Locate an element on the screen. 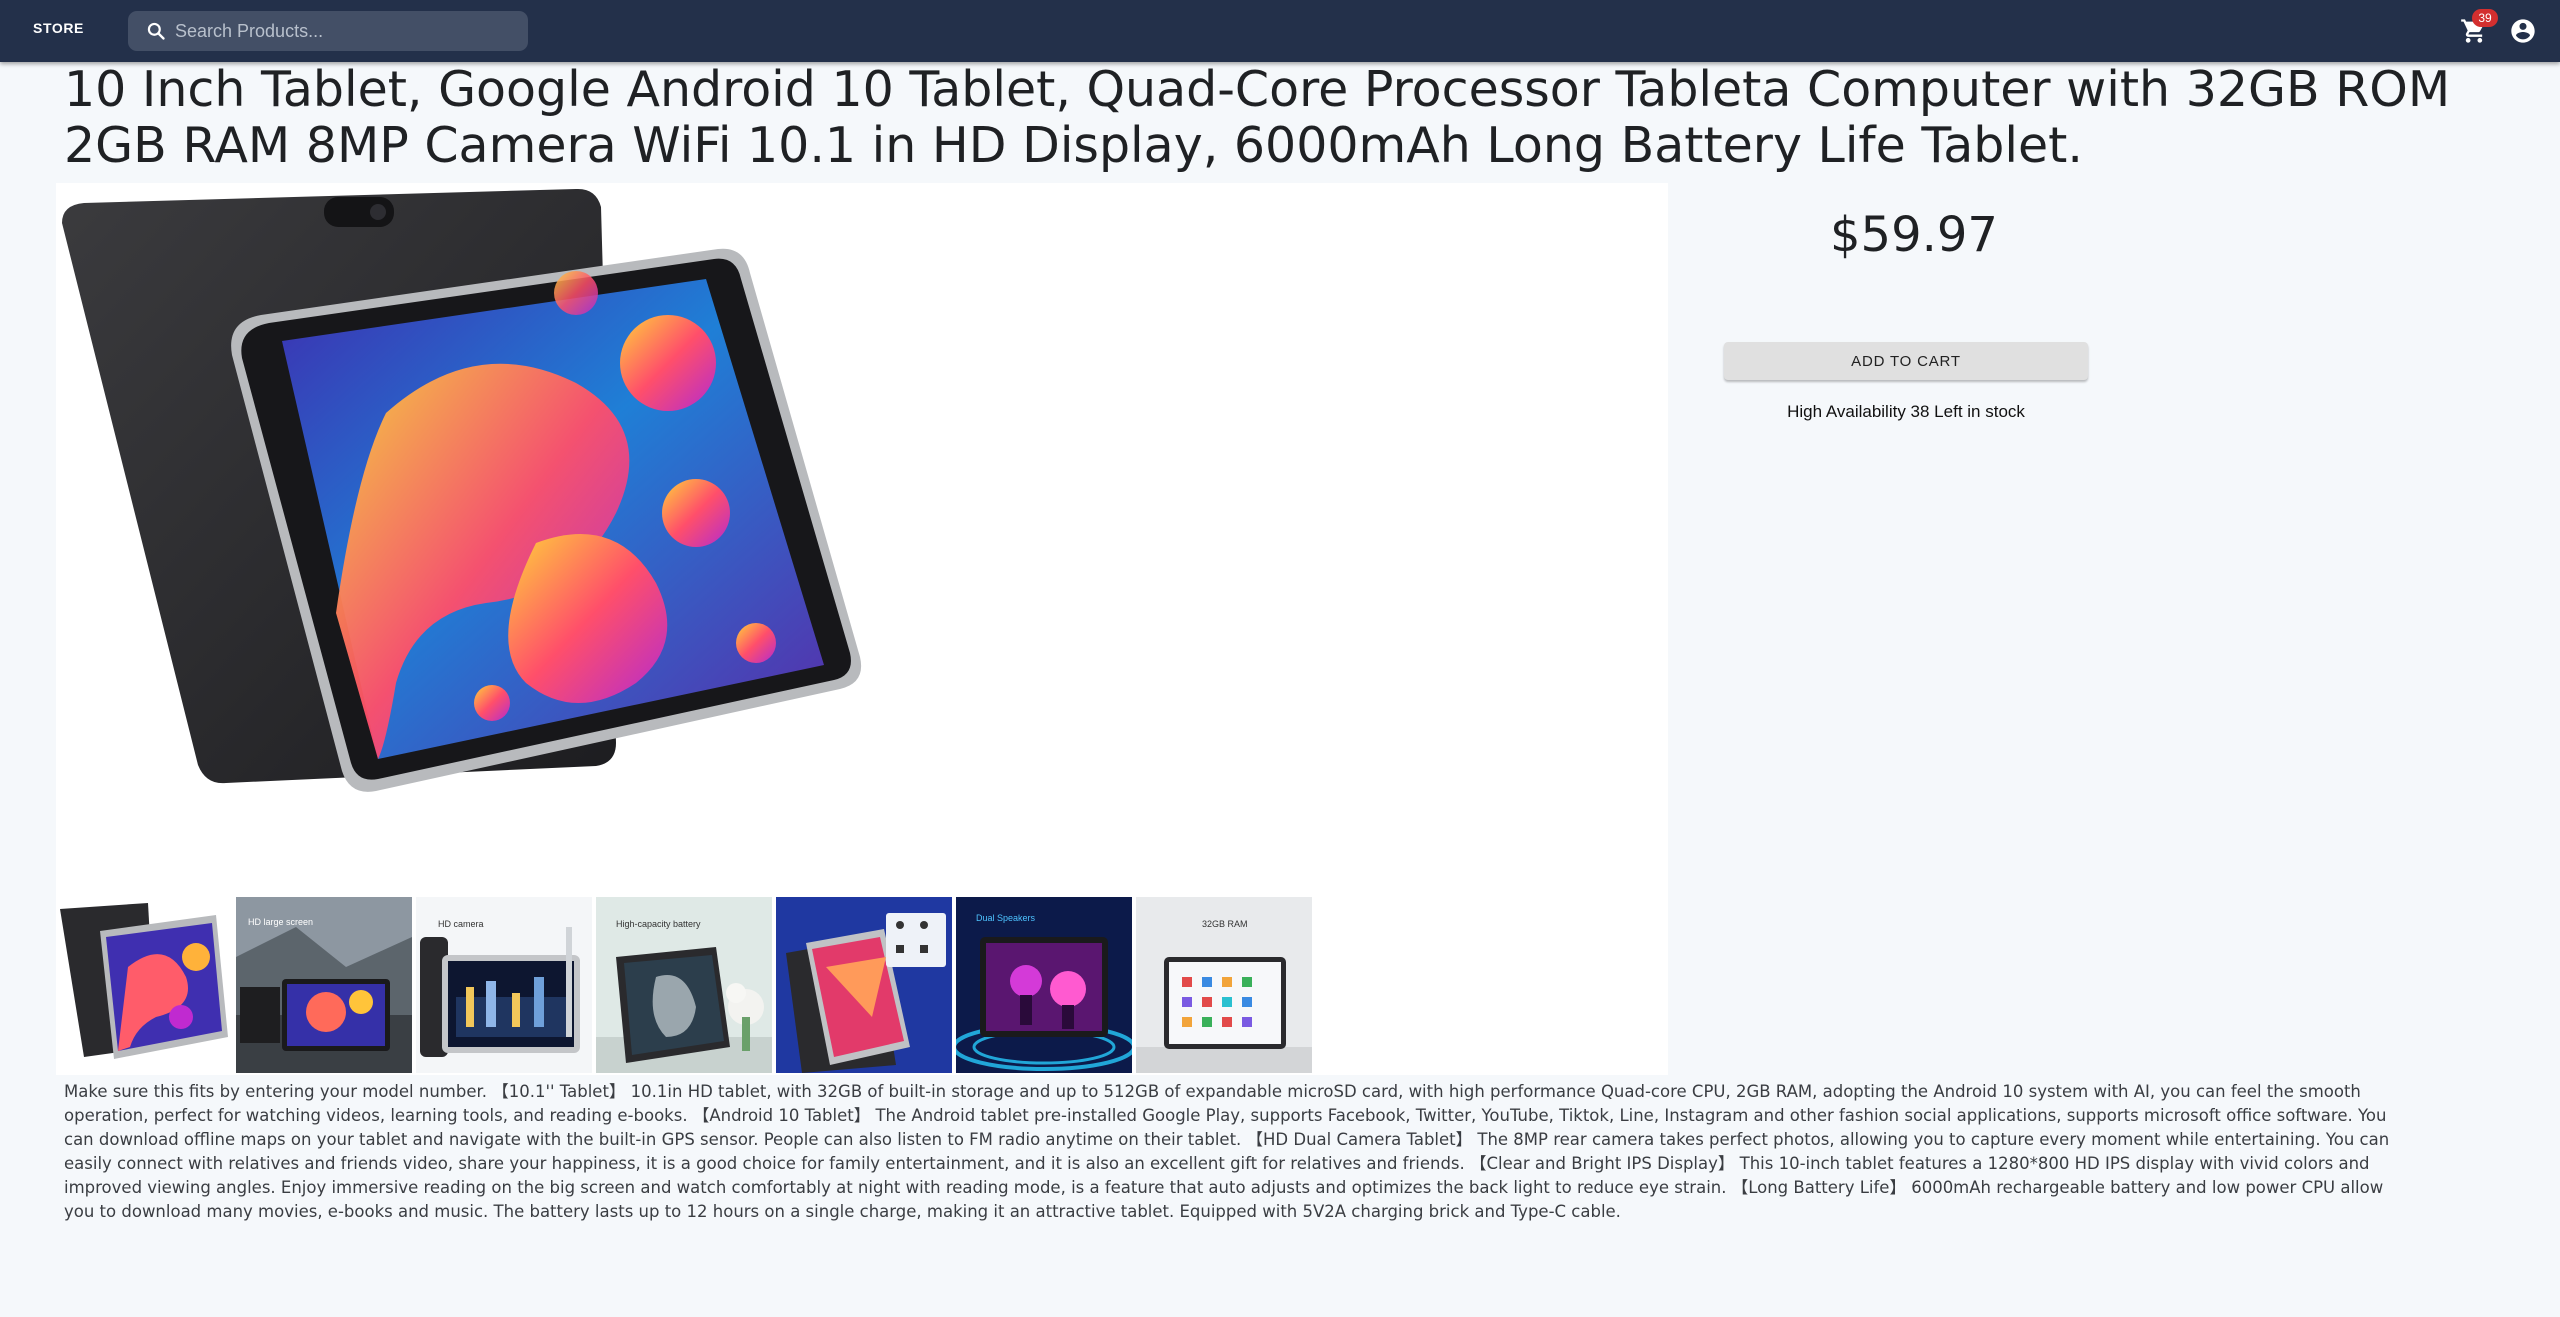 The image size is (2560, 1317). thumbnail-caption: Dual Speakers is located at coordinates (1006, 918).